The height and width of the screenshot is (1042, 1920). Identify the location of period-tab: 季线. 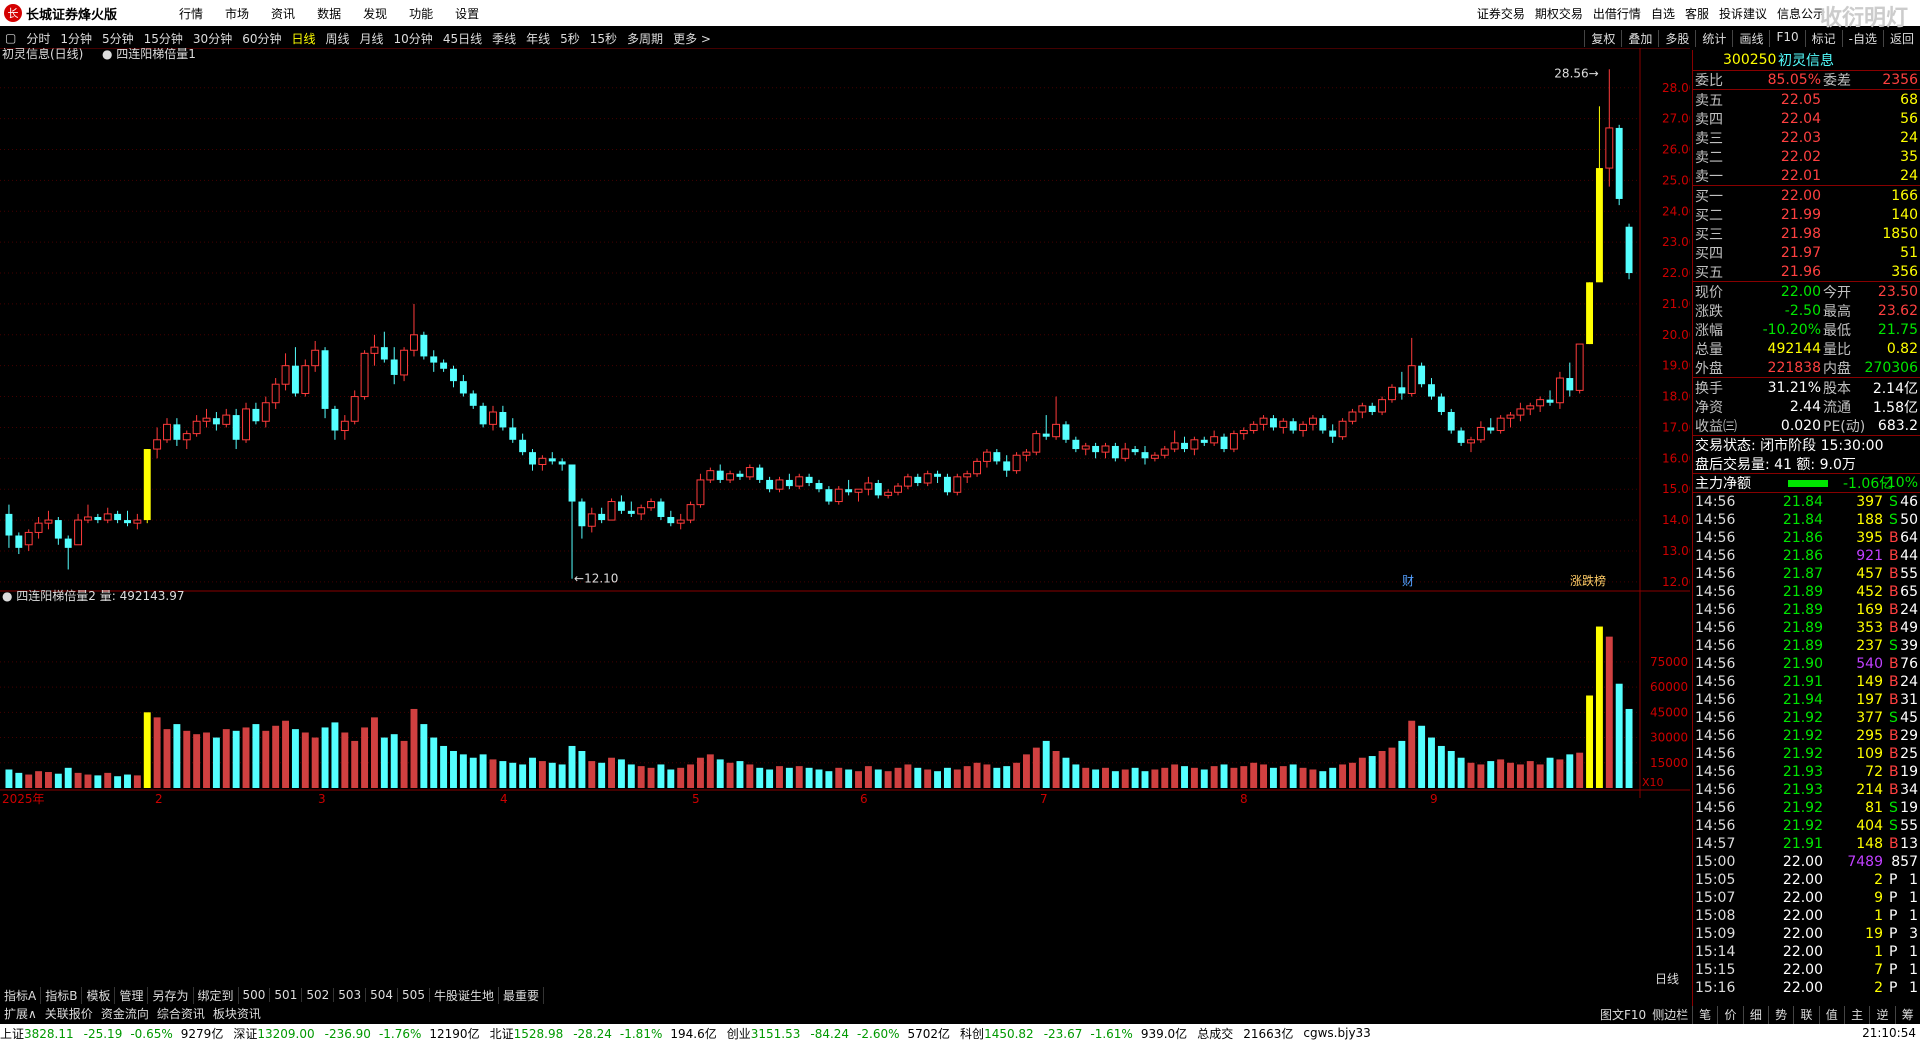
(504, 38).